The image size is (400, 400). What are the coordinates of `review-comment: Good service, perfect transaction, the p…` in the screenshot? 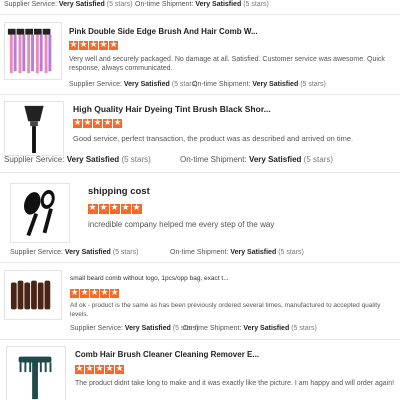 It's located at (213, 138).